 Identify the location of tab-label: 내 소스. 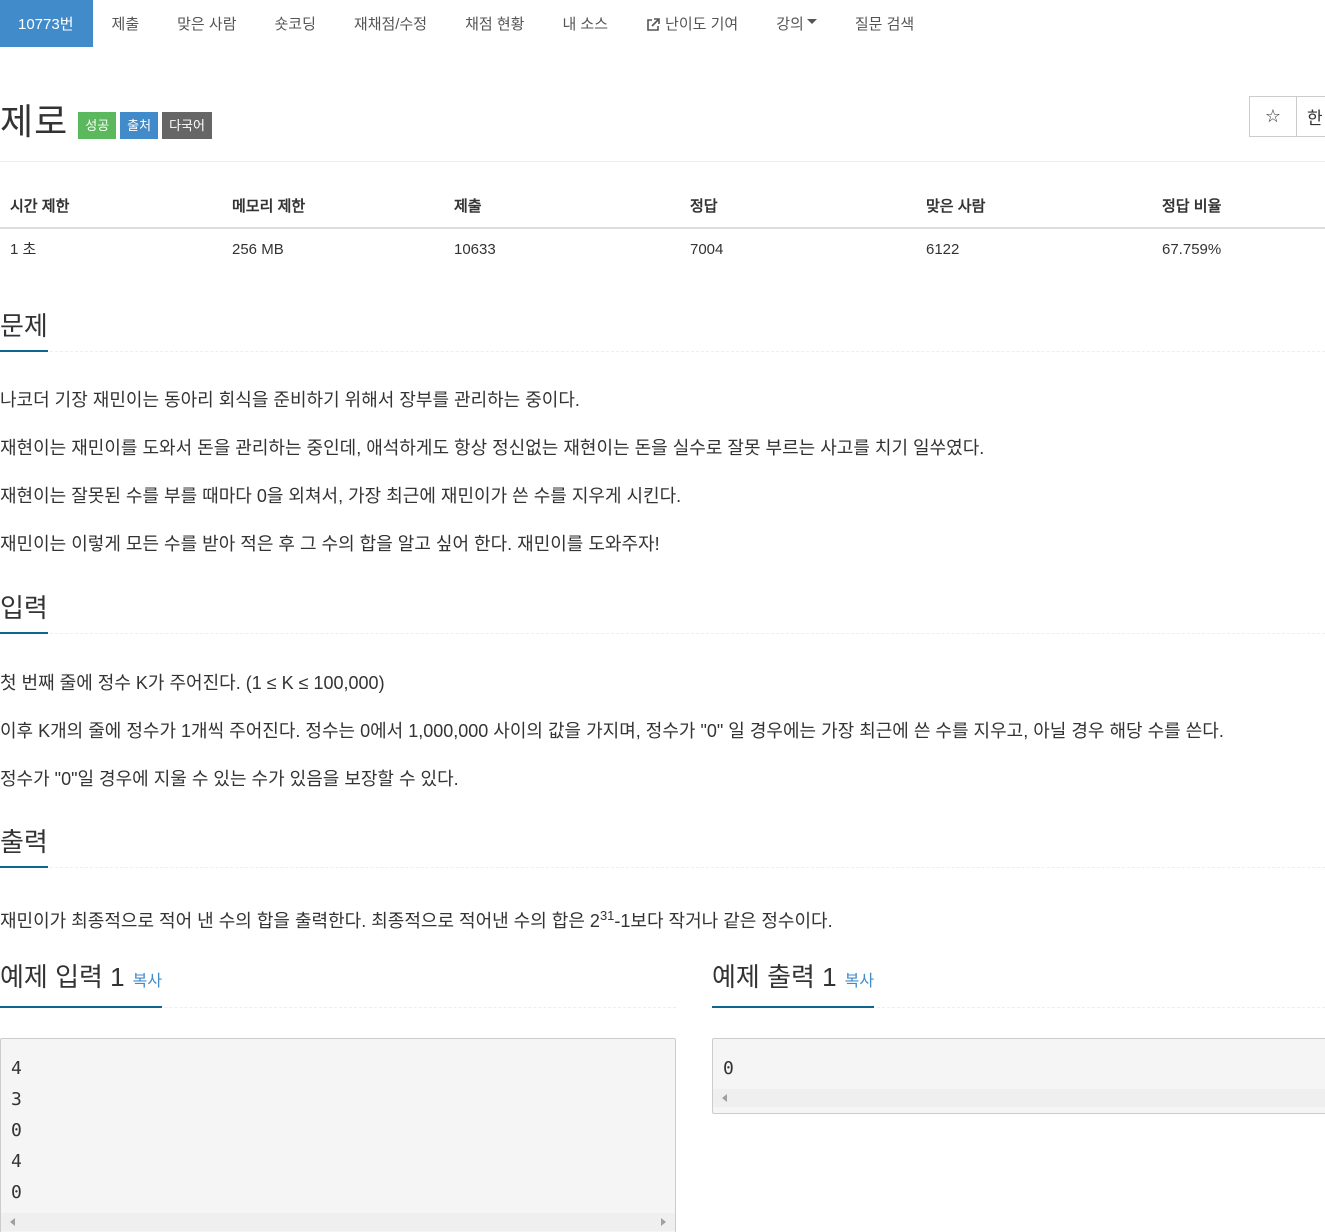
(585, 24).